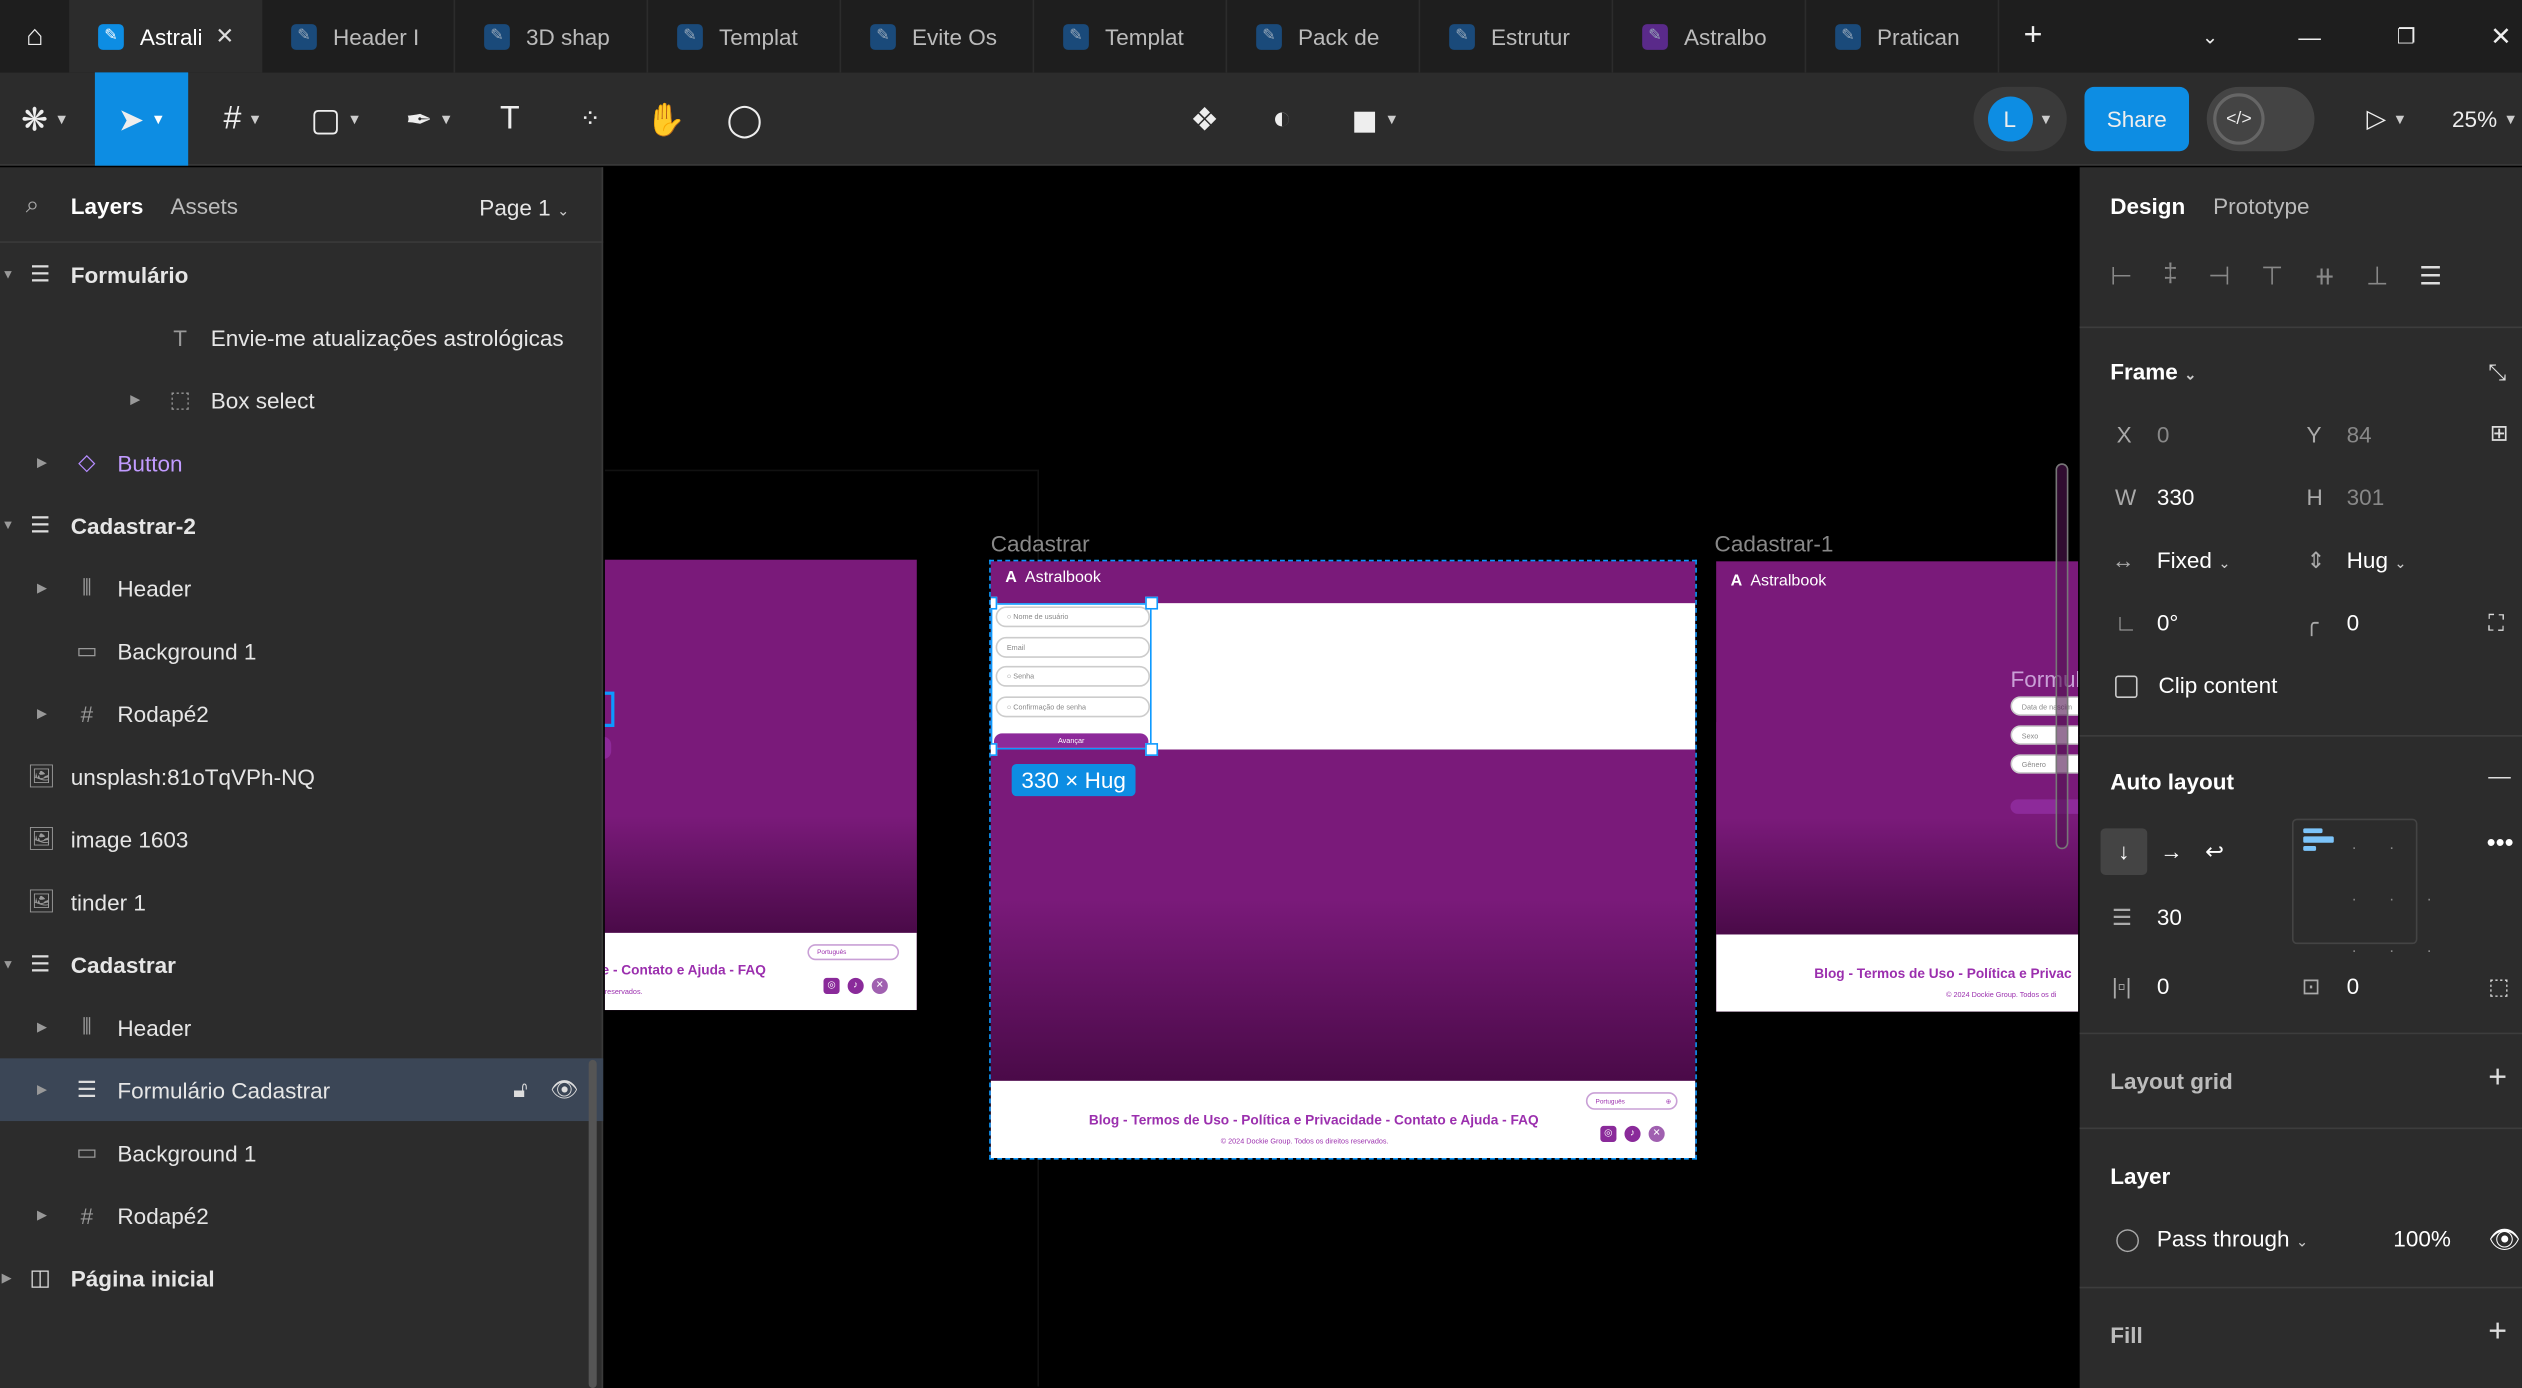 This screenshot has width=2522, height=1388. What do you see at coordinates (359, 36) in the screenshot?
I see `tab-1: ✎ Header I` at bounding box center [359, 36].